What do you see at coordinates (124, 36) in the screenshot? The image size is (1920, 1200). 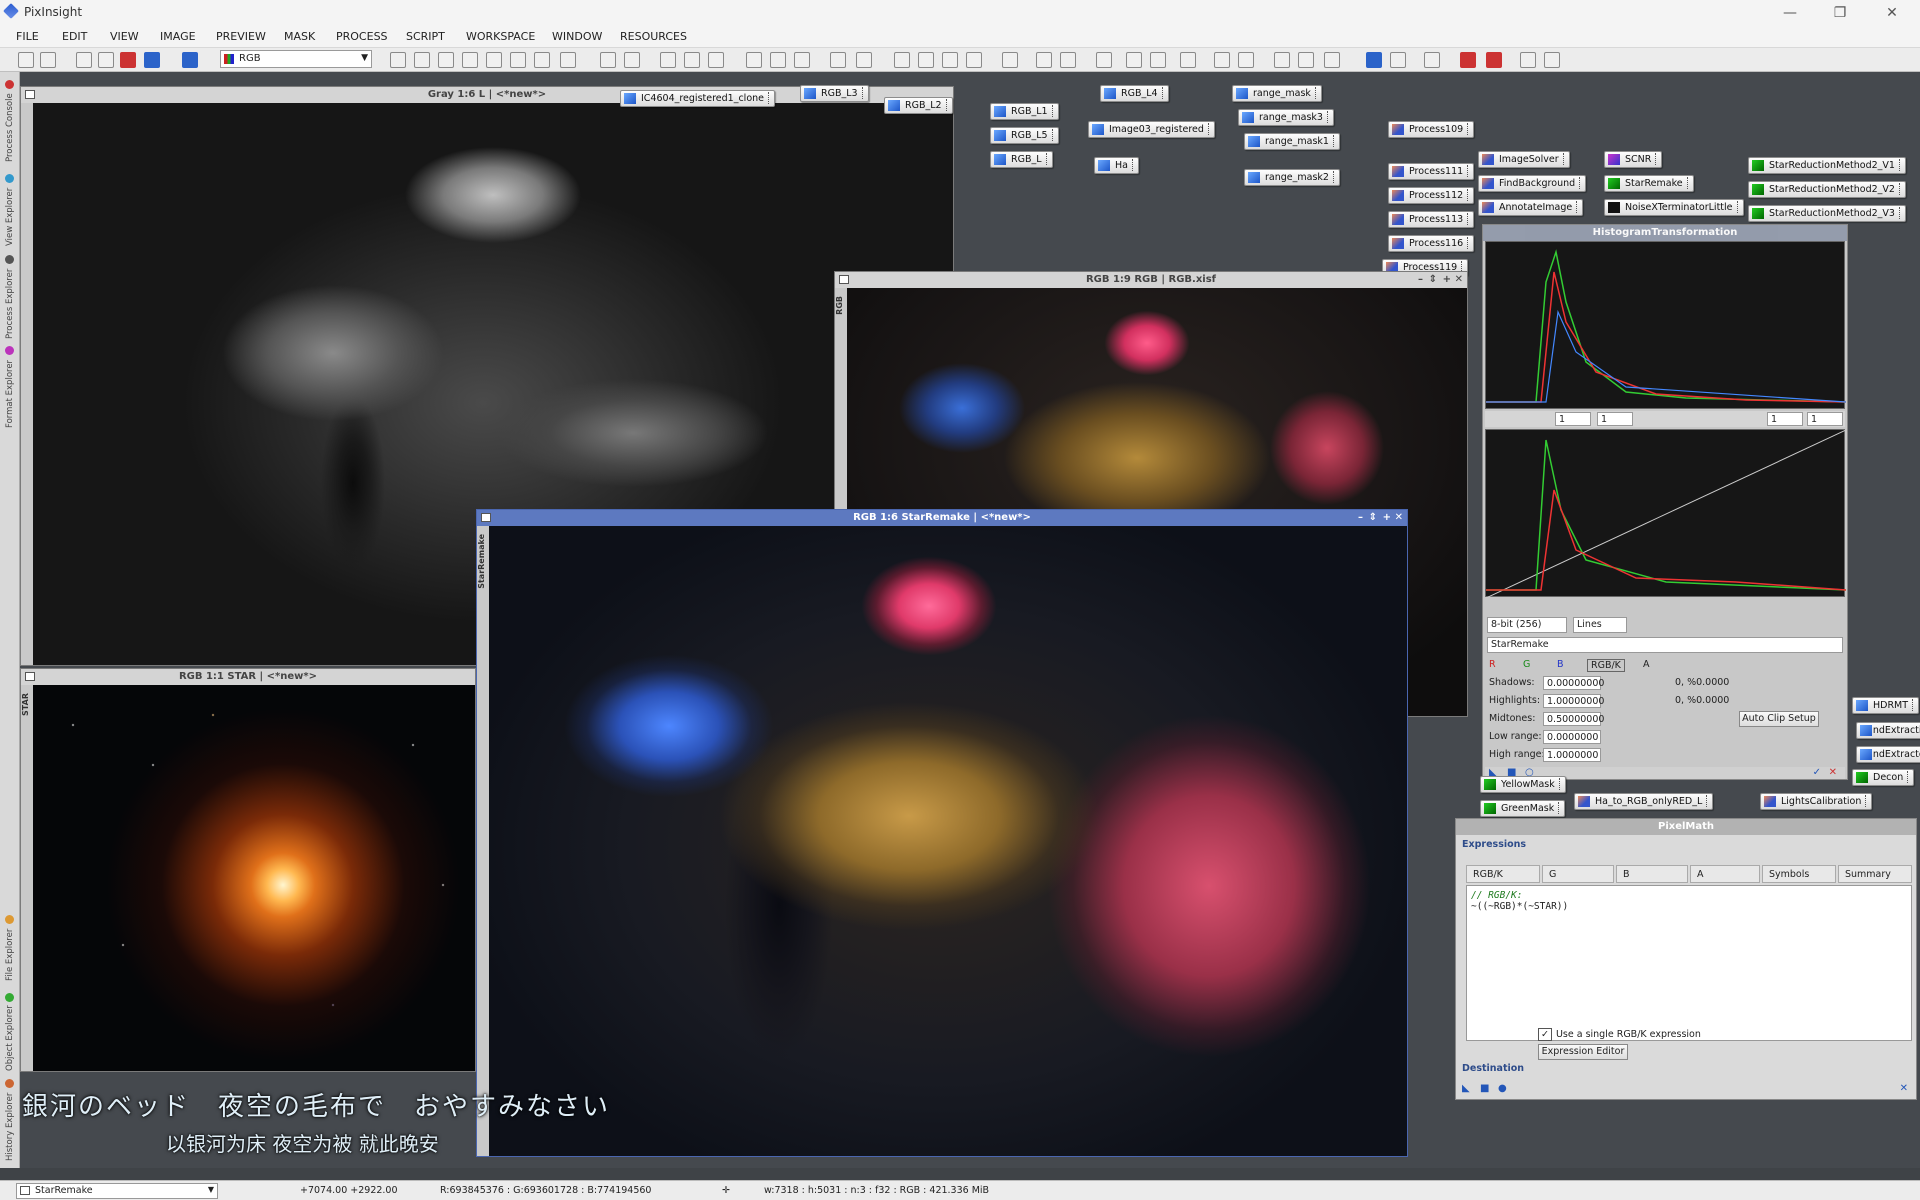 I see `menu-view: VIEW` at bounding box center [124, 36].